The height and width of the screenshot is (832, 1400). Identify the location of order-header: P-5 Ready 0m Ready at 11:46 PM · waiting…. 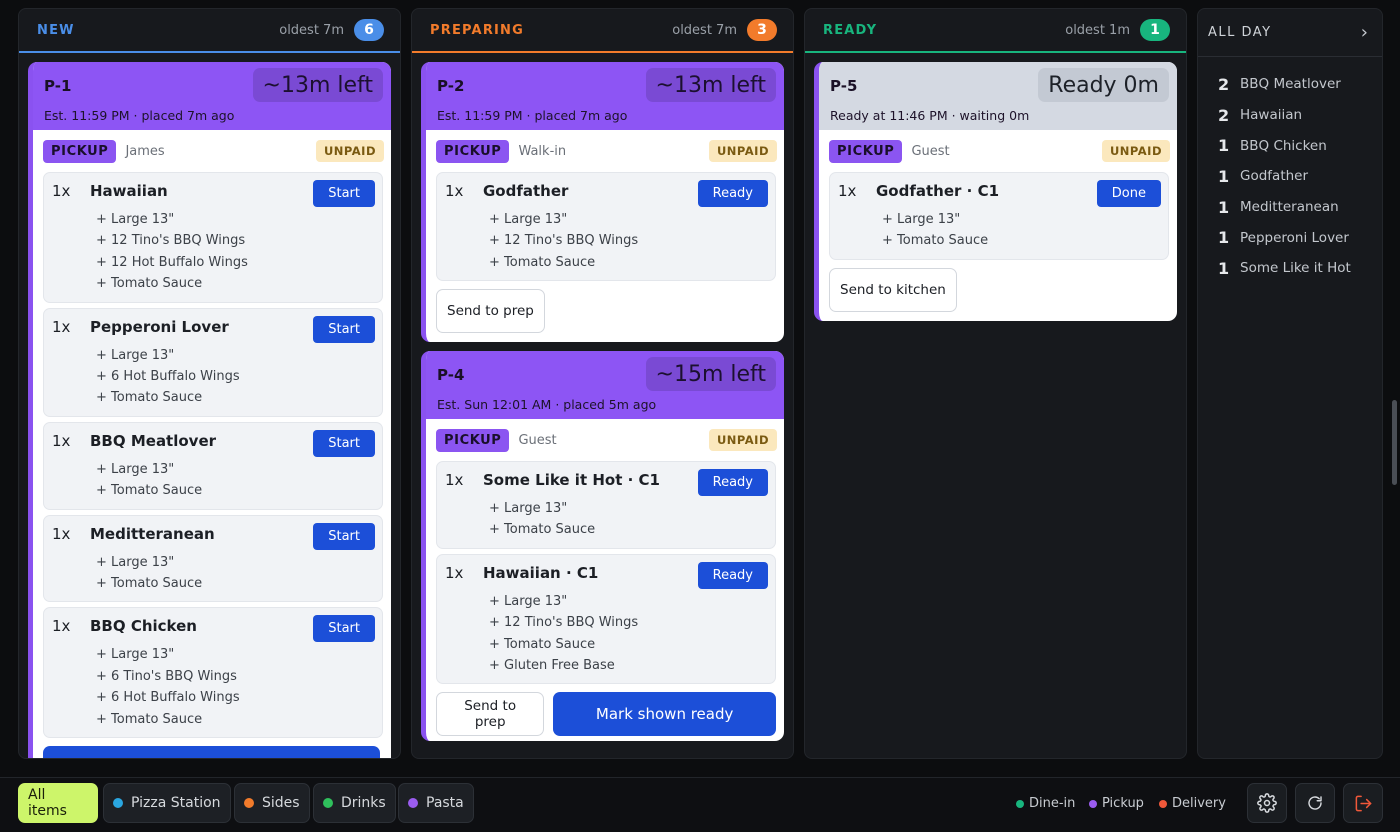
(998, 96).